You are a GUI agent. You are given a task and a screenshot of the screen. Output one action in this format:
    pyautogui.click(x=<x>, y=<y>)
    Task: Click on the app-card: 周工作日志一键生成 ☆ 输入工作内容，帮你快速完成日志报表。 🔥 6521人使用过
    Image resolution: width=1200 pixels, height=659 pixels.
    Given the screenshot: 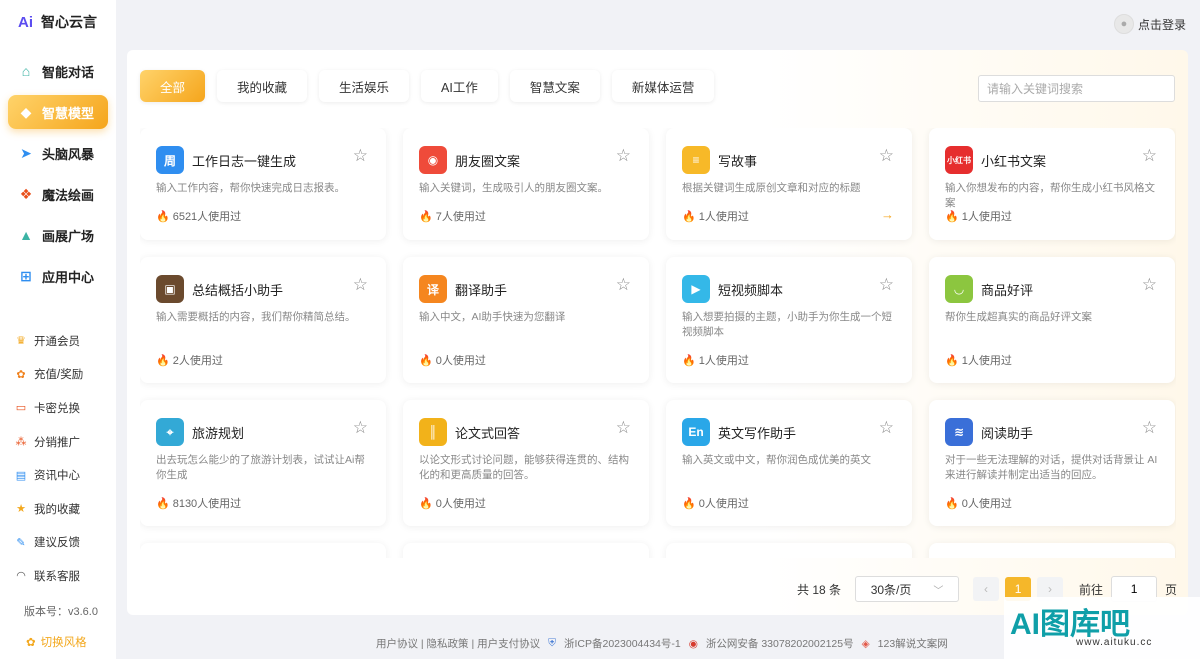 What is the action you would take?
    pyautogui.click(x=263, y=184)
    